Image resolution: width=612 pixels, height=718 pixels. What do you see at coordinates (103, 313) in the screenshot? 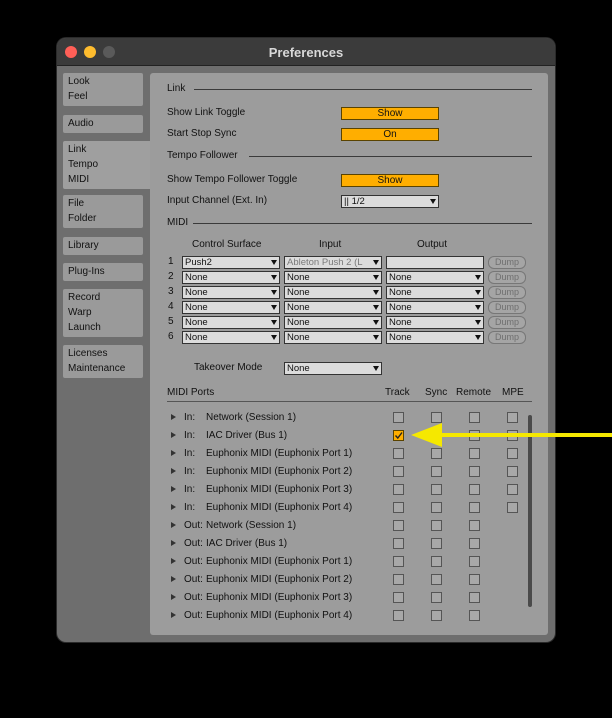
I see `sidebar-tab-record-warp-launch: Record Warp Launch` at bounding box center [103, 313].